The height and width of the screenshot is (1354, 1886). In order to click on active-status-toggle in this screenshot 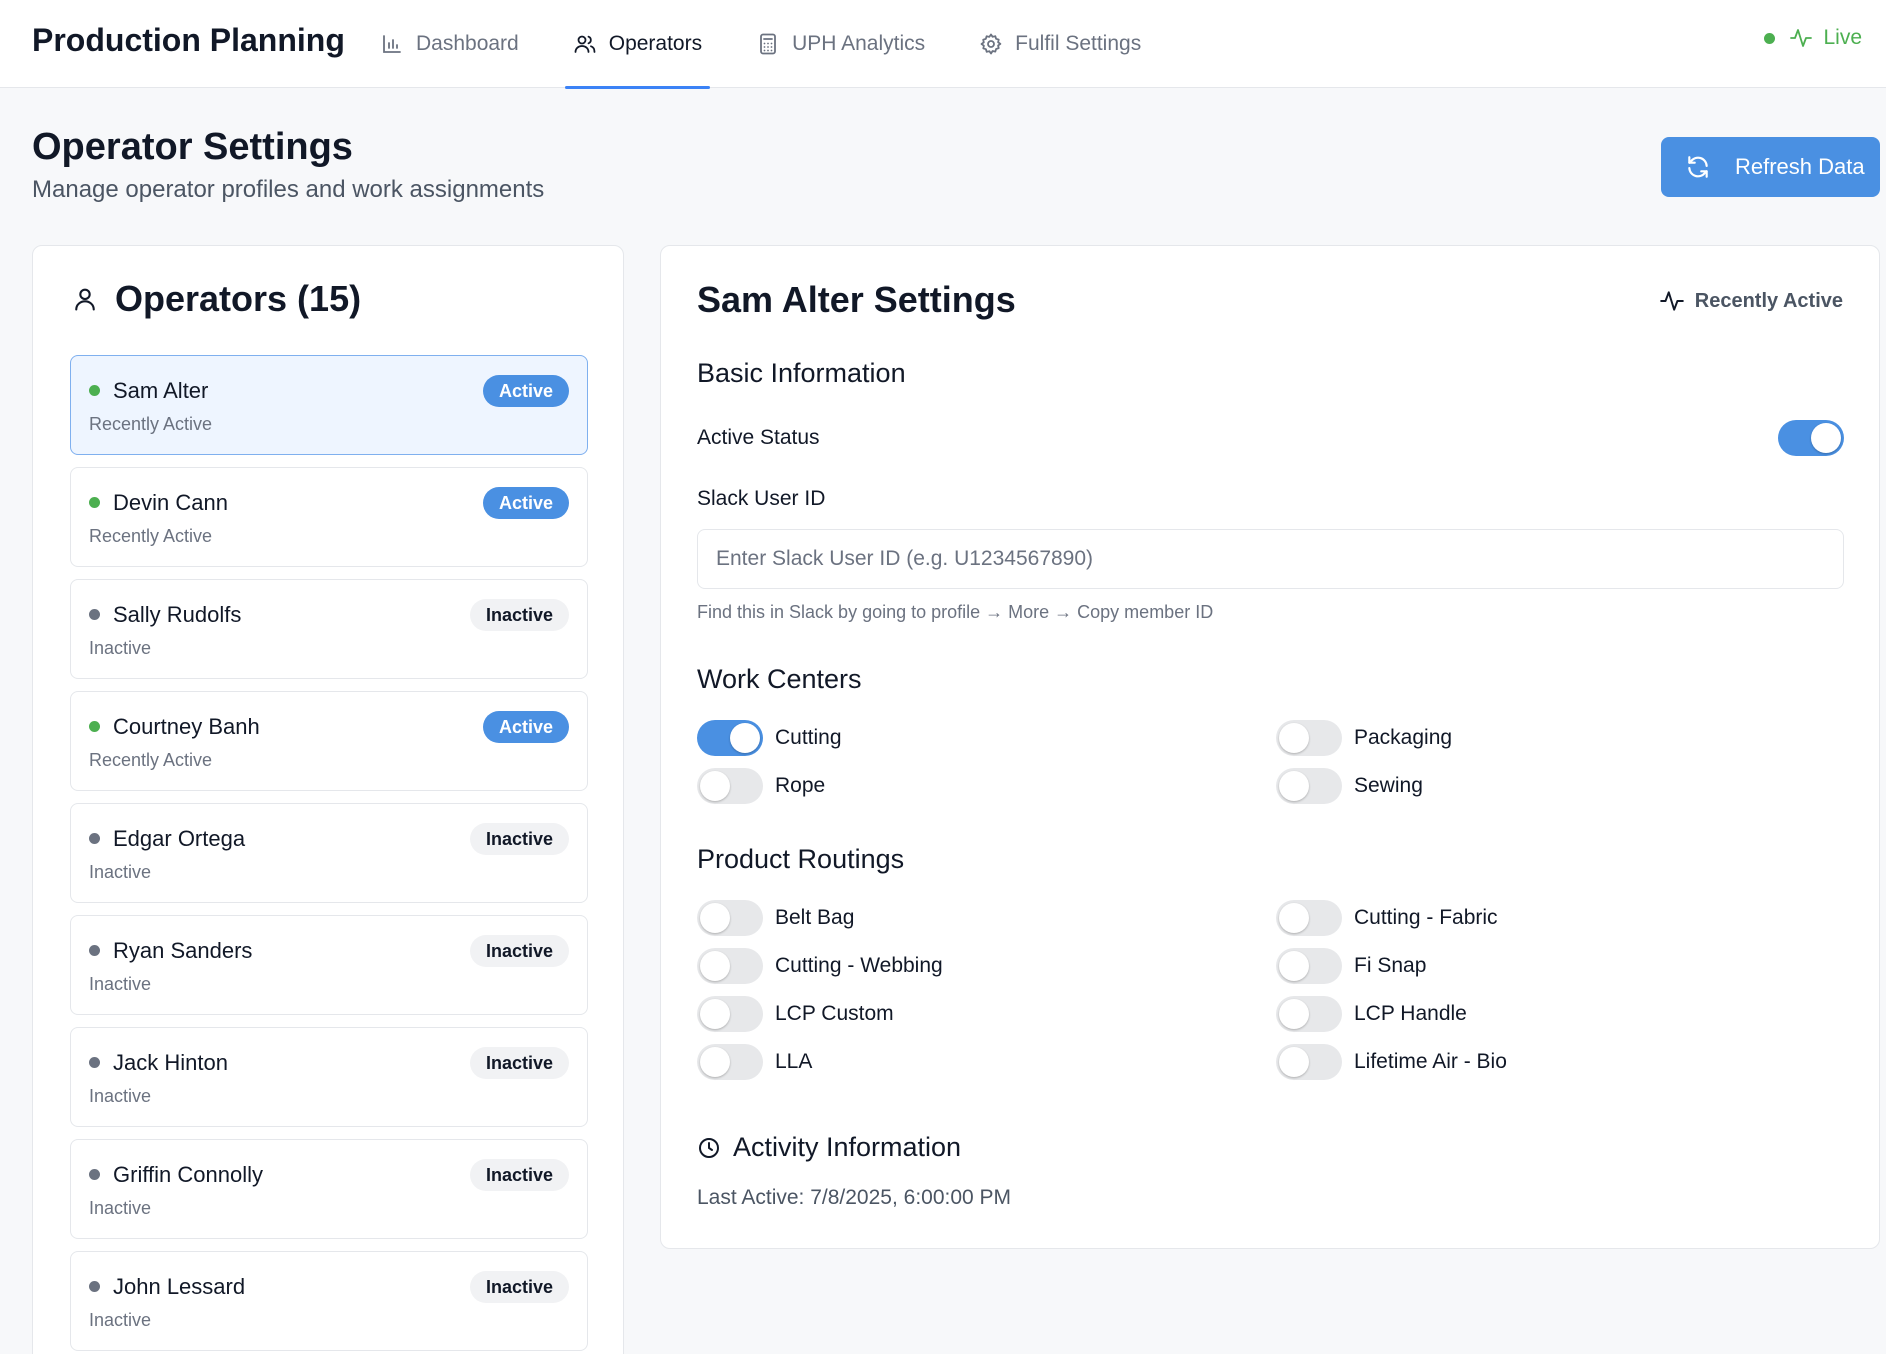, I will do `click(1811, 438)`.